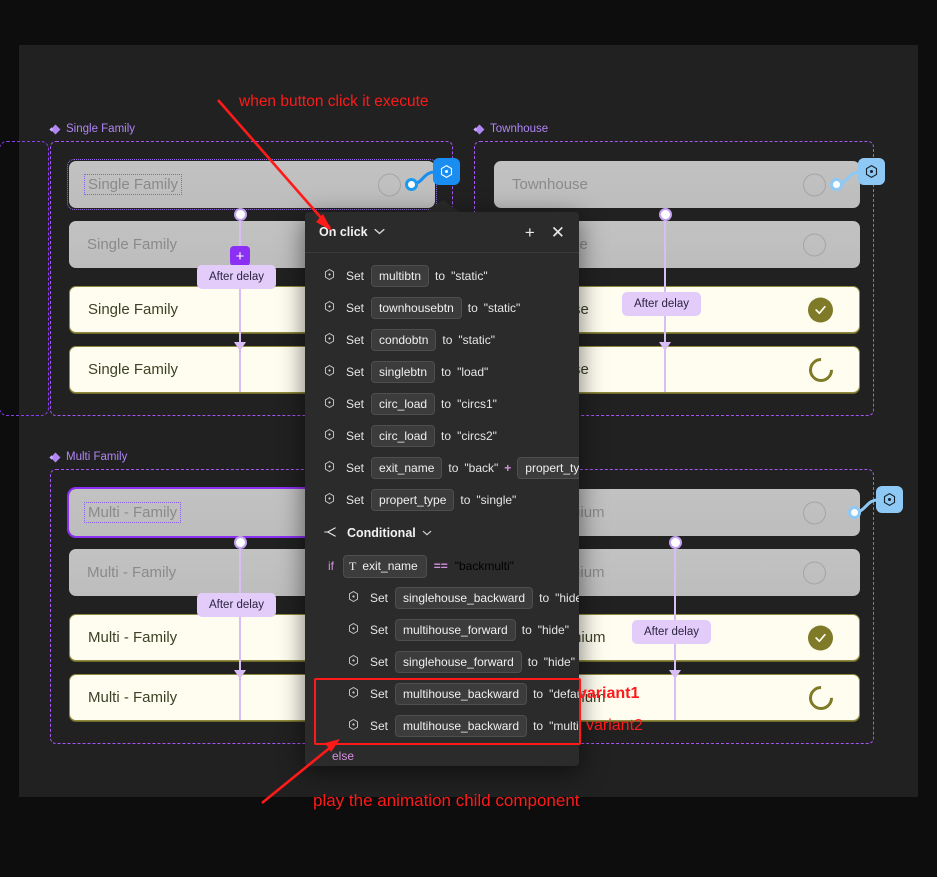 The width and height of the screenshot is (937, 877). Describe the element at coordinates (331, 566) in the screenshot. I see `if-keyword: if` at that location.